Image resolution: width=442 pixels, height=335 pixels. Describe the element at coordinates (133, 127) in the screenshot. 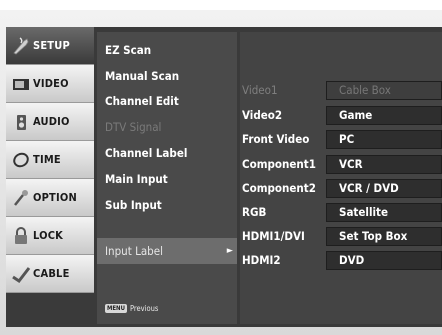

I see `menu-item-dtv-signal: DTV Signal` at that location.